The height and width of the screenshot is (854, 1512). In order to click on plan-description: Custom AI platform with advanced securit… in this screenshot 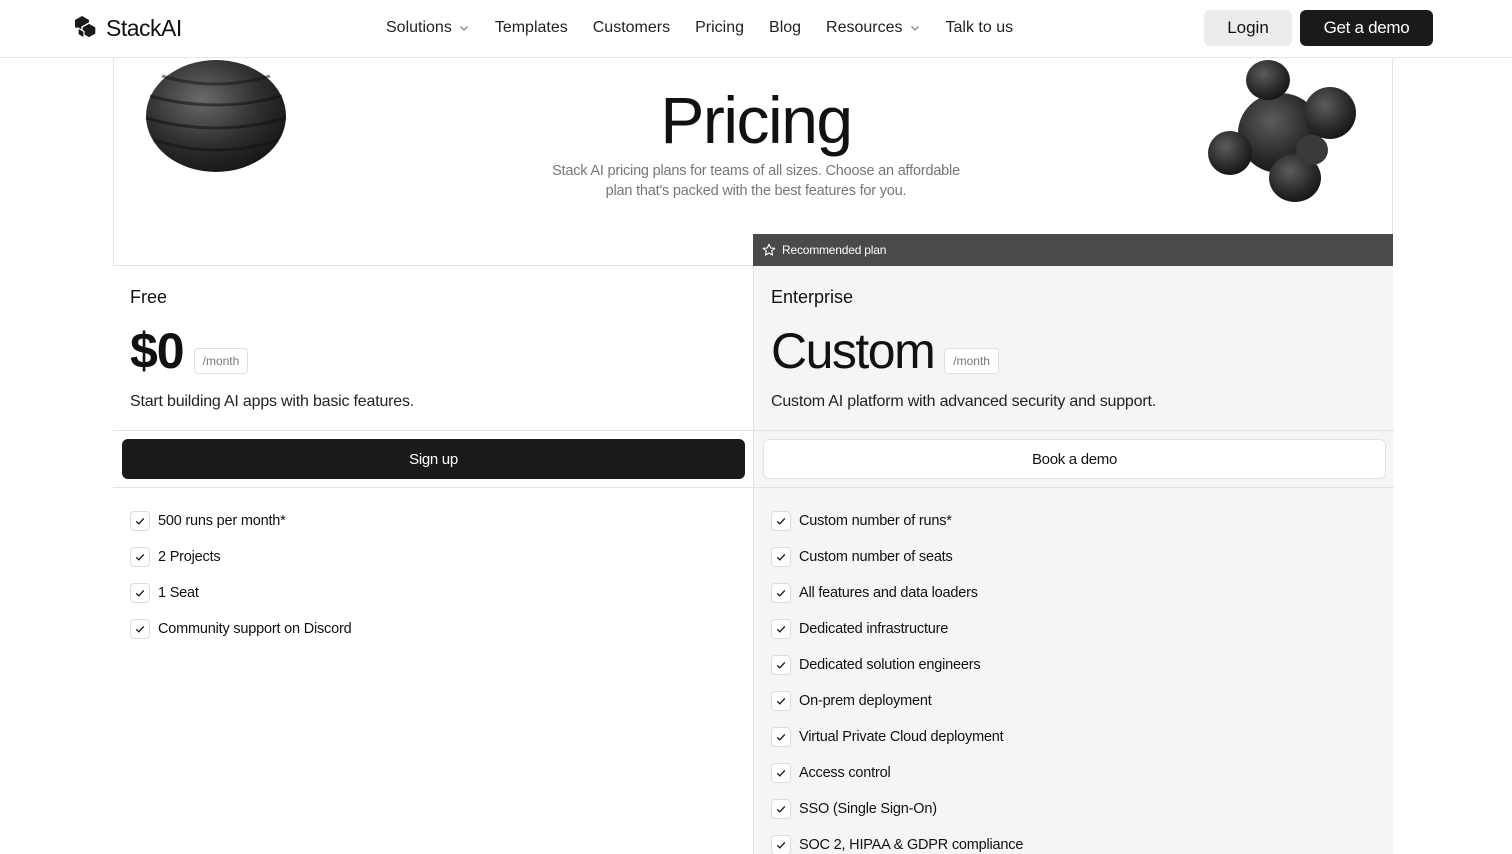, I will do `click(963, 401)`.